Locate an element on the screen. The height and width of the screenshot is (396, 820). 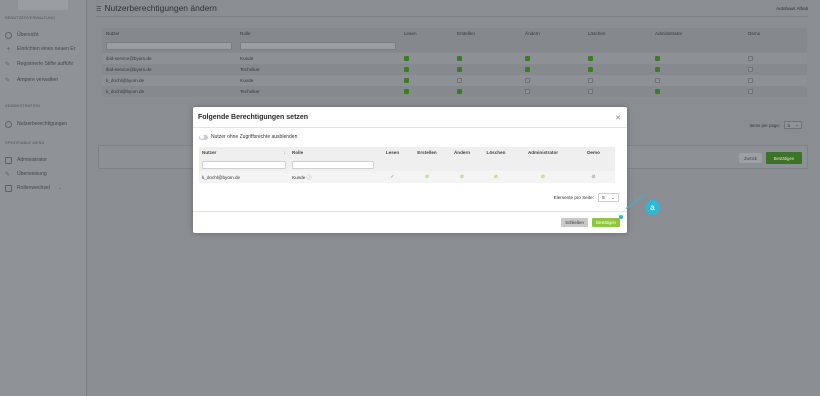
sidebar-logo-bar is located at coordinates (43, 5).